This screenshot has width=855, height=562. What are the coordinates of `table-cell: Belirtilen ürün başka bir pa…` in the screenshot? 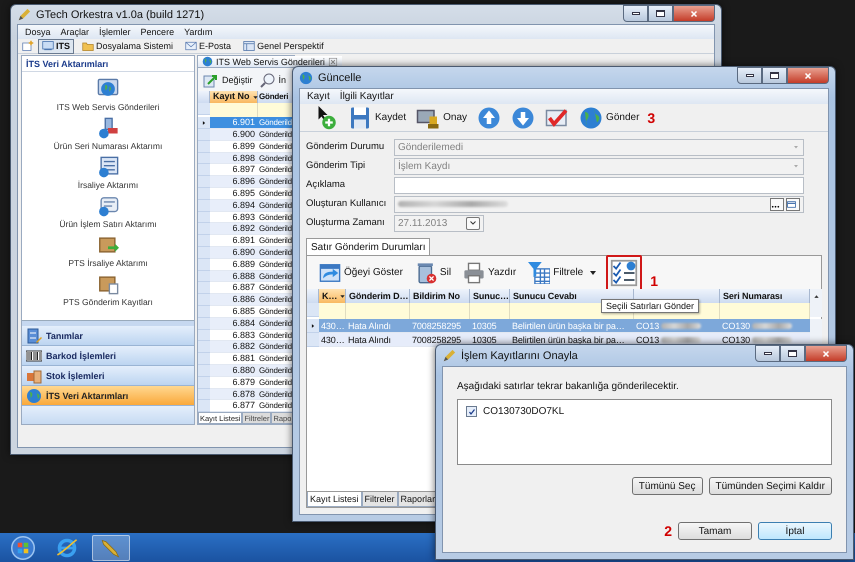 It's located at (572, 326).